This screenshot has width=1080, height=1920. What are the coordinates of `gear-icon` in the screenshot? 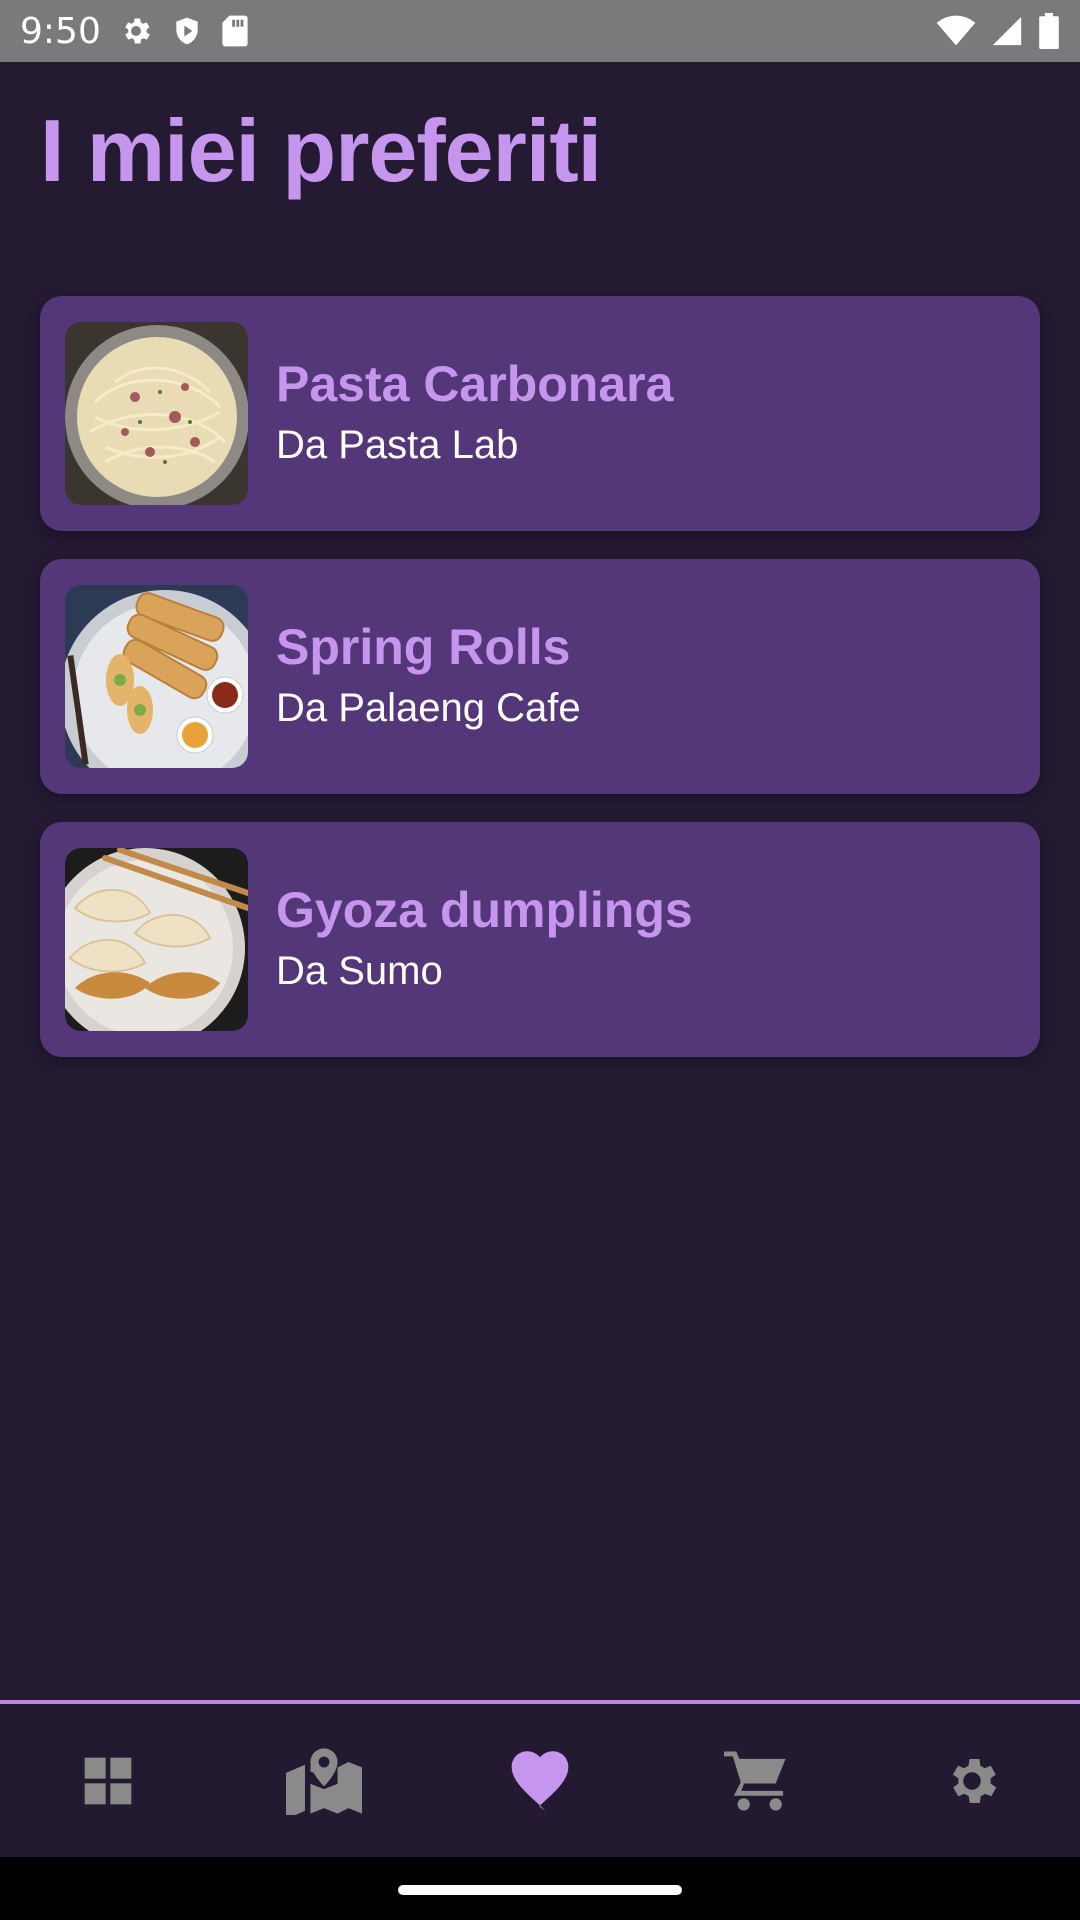 It's located at (136, 31).